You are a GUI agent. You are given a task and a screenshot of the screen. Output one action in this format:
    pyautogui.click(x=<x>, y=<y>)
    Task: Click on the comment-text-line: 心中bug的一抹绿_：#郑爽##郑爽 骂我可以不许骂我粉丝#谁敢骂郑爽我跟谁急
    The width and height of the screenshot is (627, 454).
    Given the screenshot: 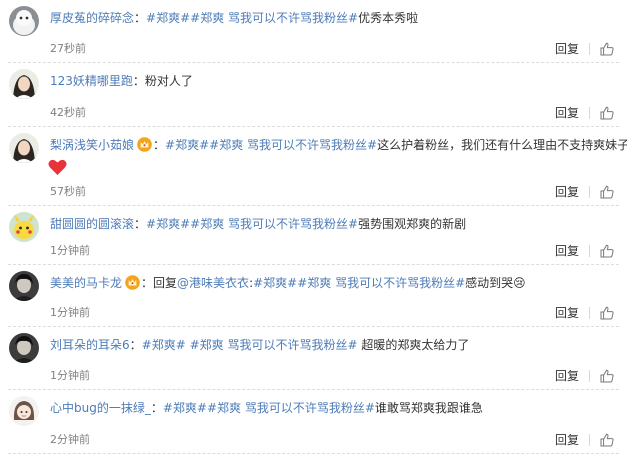 What is the action you would take?
    pyautogui.click(x=333, y=408)
    